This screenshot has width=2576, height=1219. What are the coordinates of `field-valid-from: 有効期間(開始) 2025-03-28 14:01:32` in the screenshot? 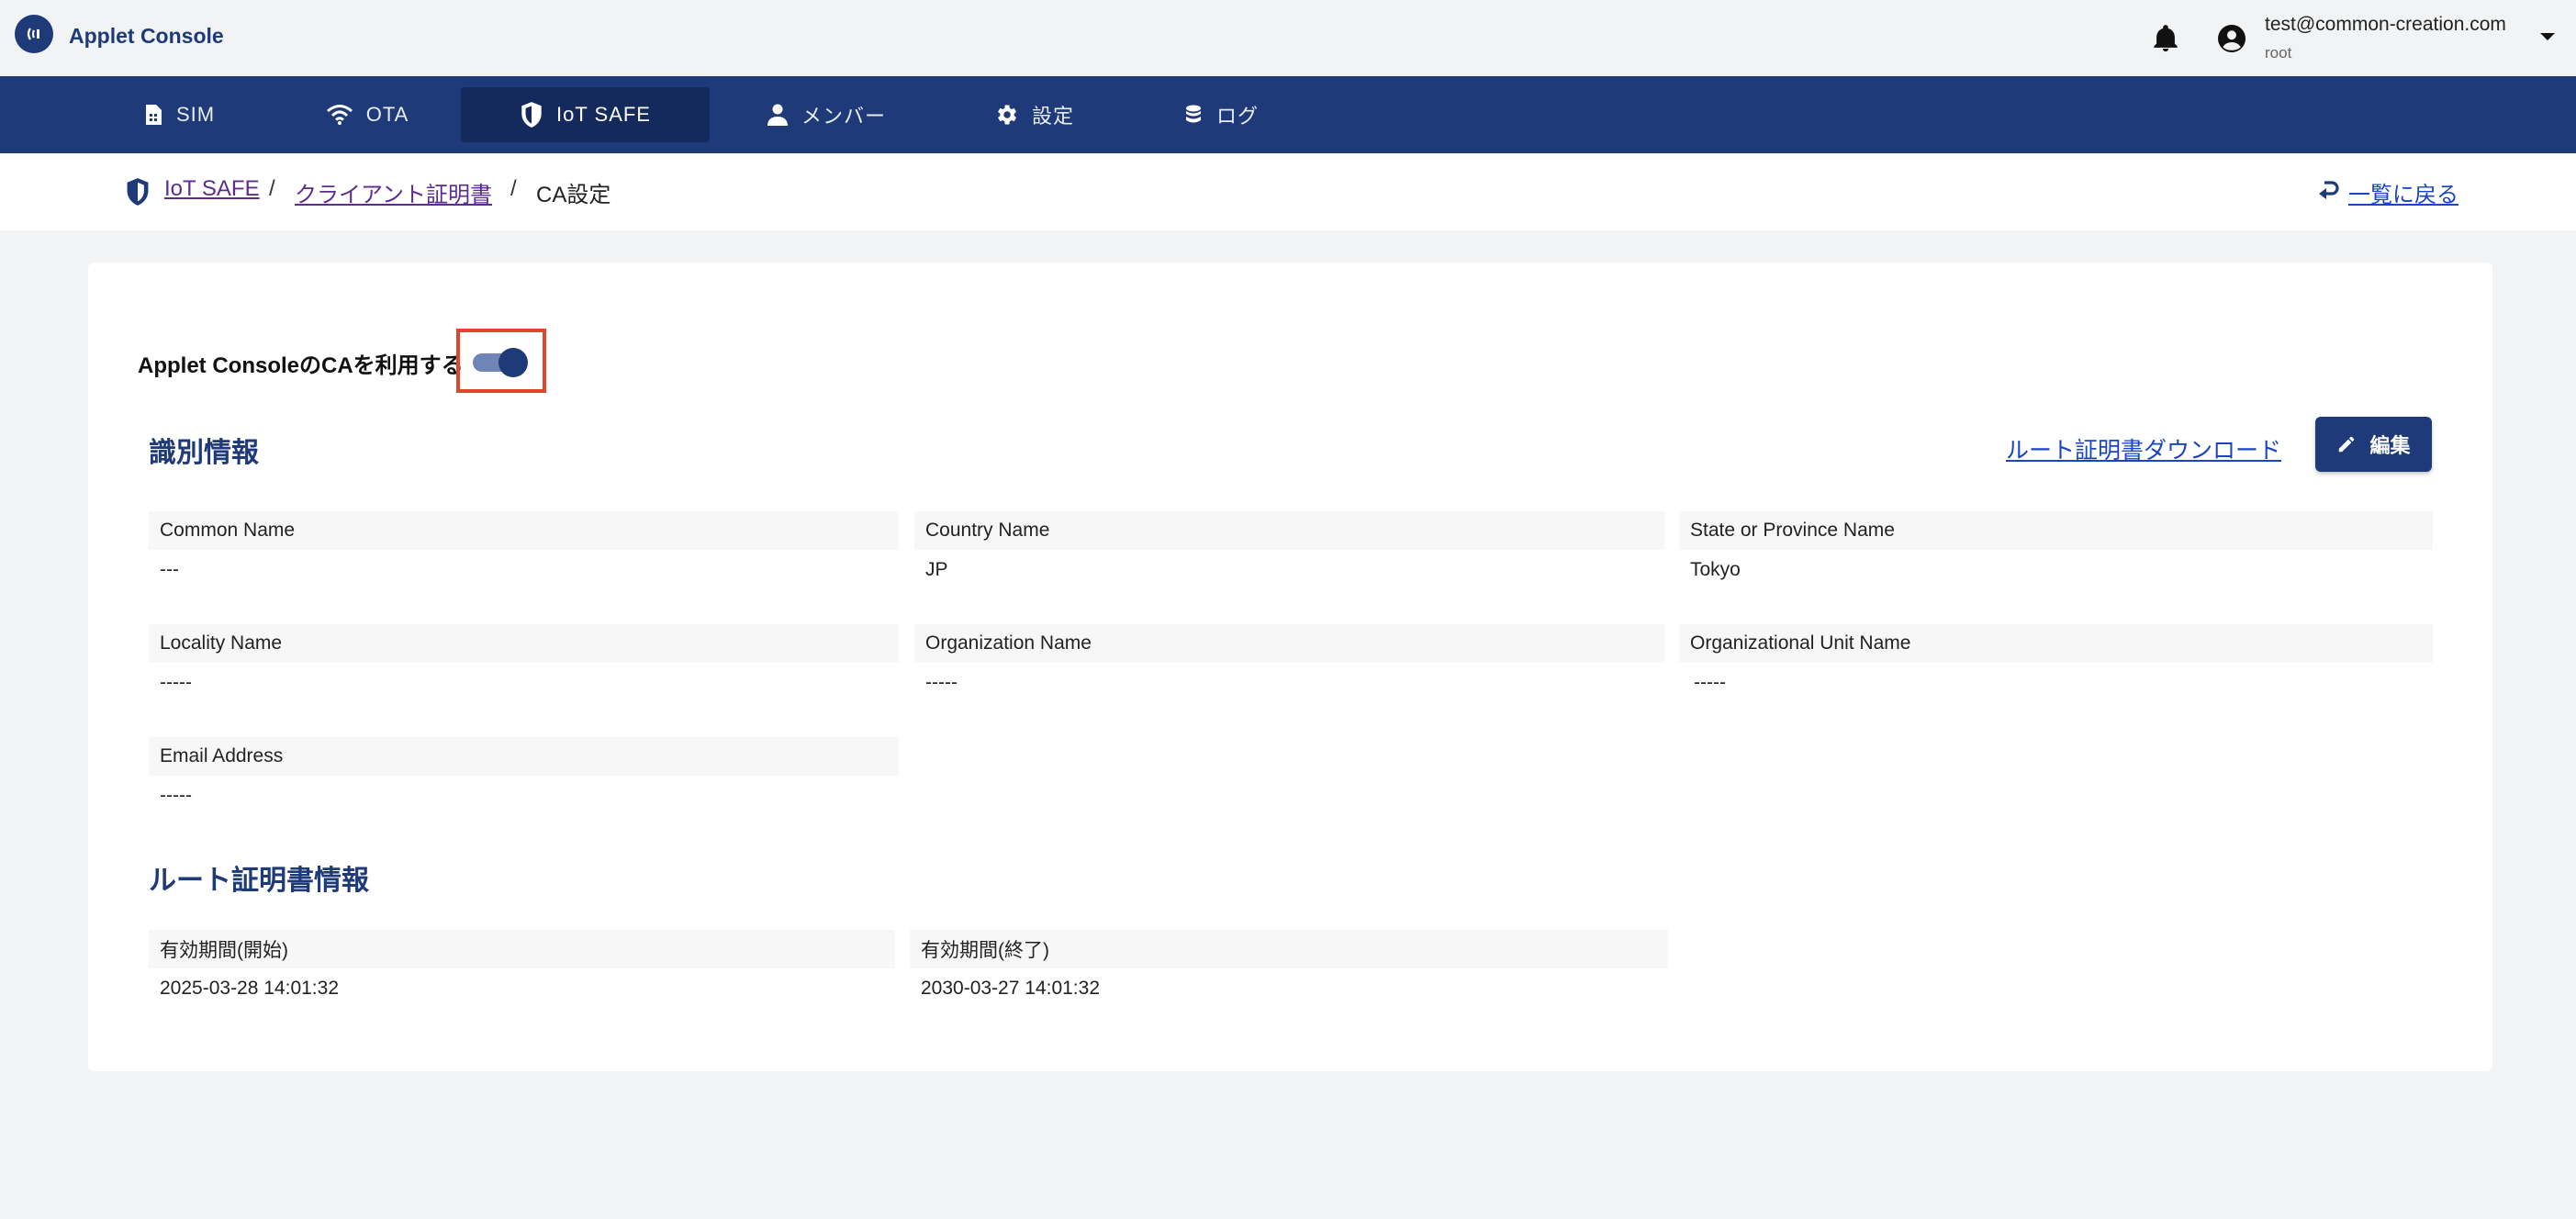 It's located at (522, 969).